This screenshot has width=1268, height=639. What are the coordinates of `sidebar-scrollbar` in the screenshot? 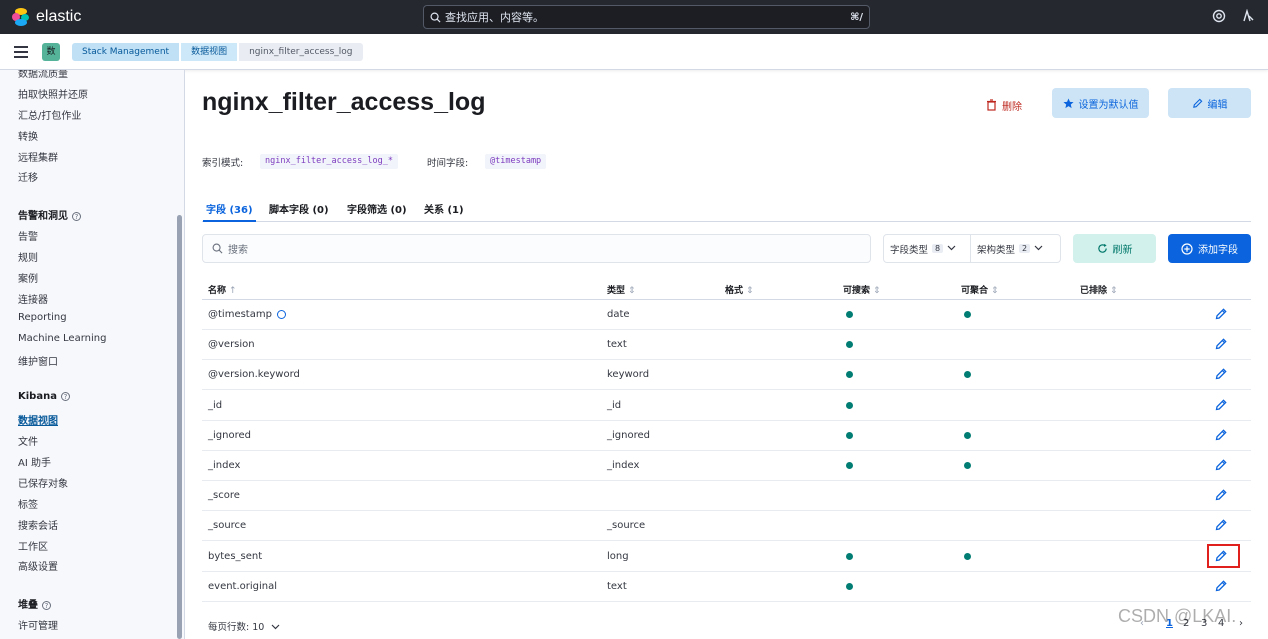 It's located at (179, 427).